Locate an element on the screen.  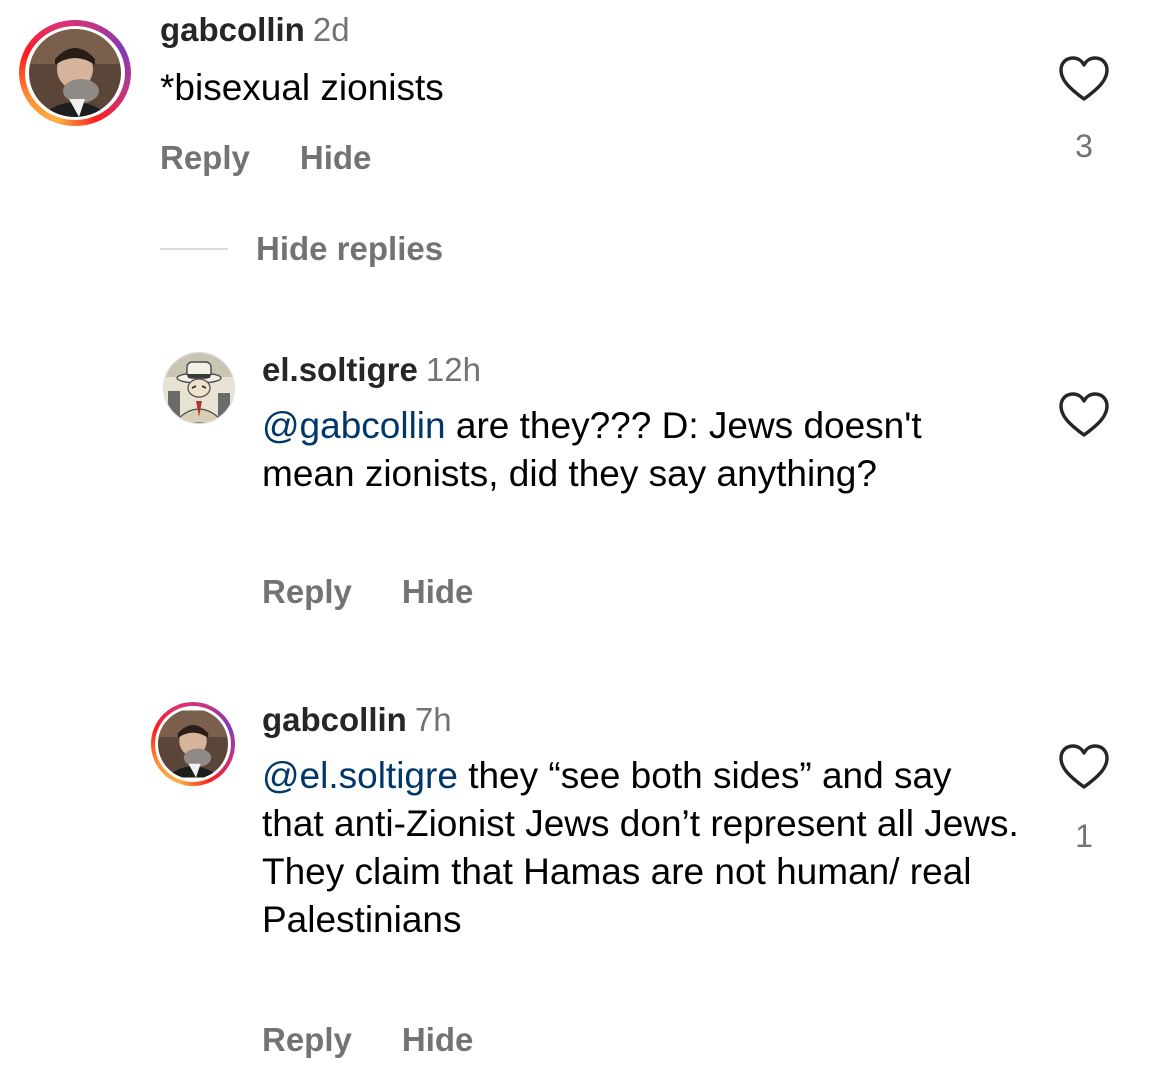
avatar-image is located at coordinates (199, 388).